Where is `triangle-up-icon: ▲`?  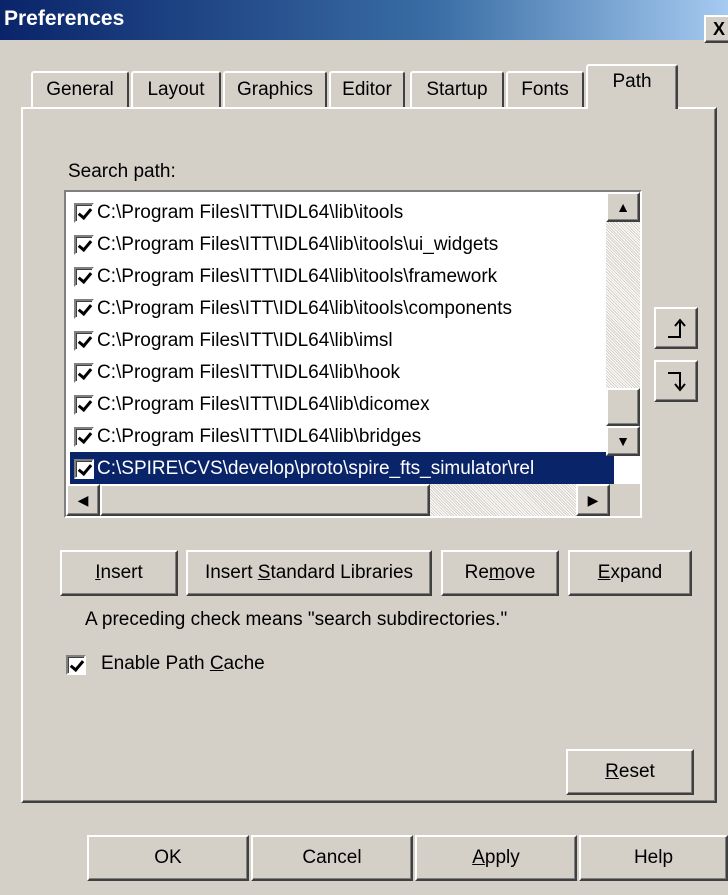 triangle-up-icon: ▲ is located at coordinates (623, 207).